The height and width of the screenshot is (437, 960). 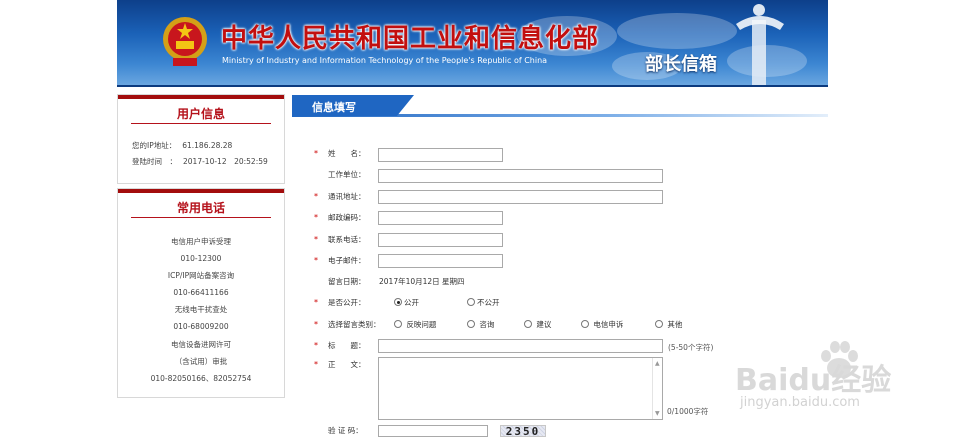 I want to click on public-label: 是否公开：, so click(x=347, y=302).